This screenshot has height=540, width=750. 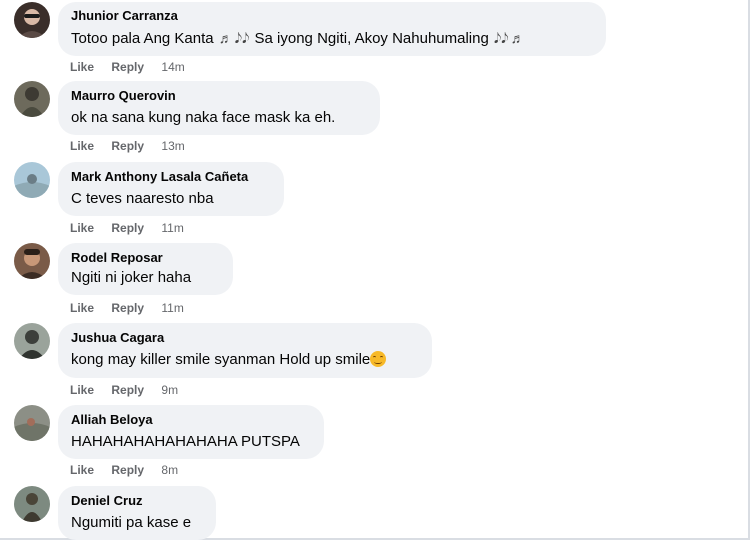 What do you see at coordinates (145, 258) in the screenshot?
I see `comment-author: Rodel Reposar` at bounding box center [145, 258].